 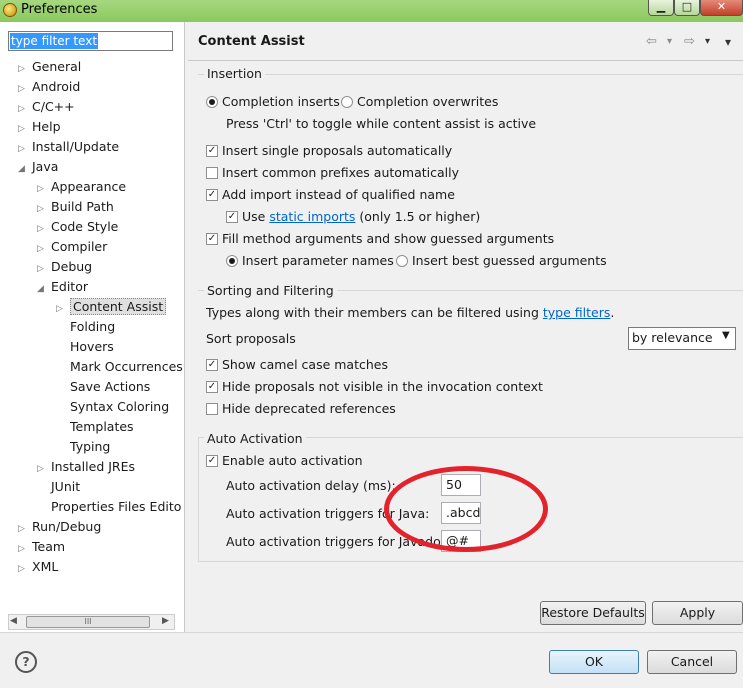 What do you see at coordinates (305, 364) in the screenshot?
I see `camel-case-label: Show camel case matches` at bounding box center [305, 364].